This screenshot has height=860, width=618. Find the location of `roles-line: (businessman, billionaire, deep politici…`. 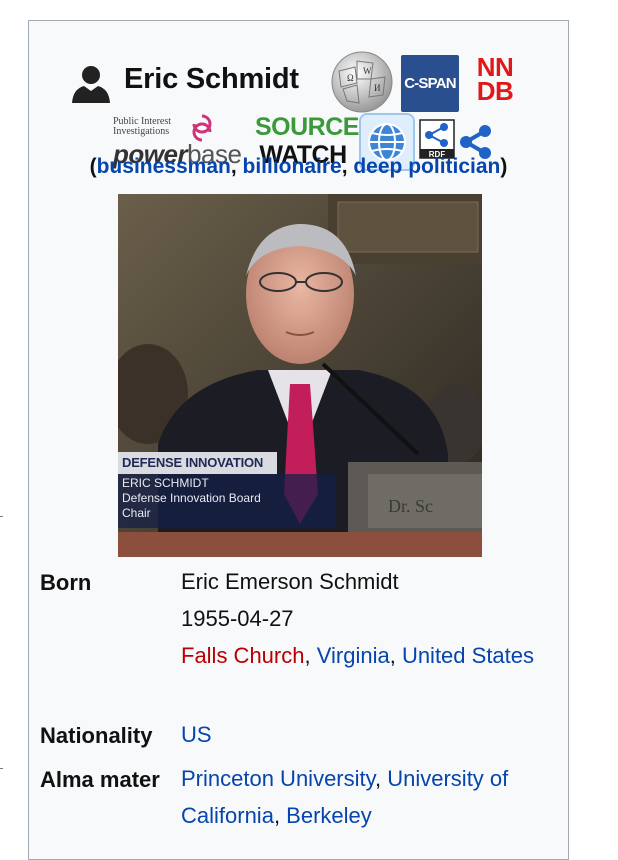

roles-line: (businessman, billionaire, deep politici… is located at coordinates (298, 166).